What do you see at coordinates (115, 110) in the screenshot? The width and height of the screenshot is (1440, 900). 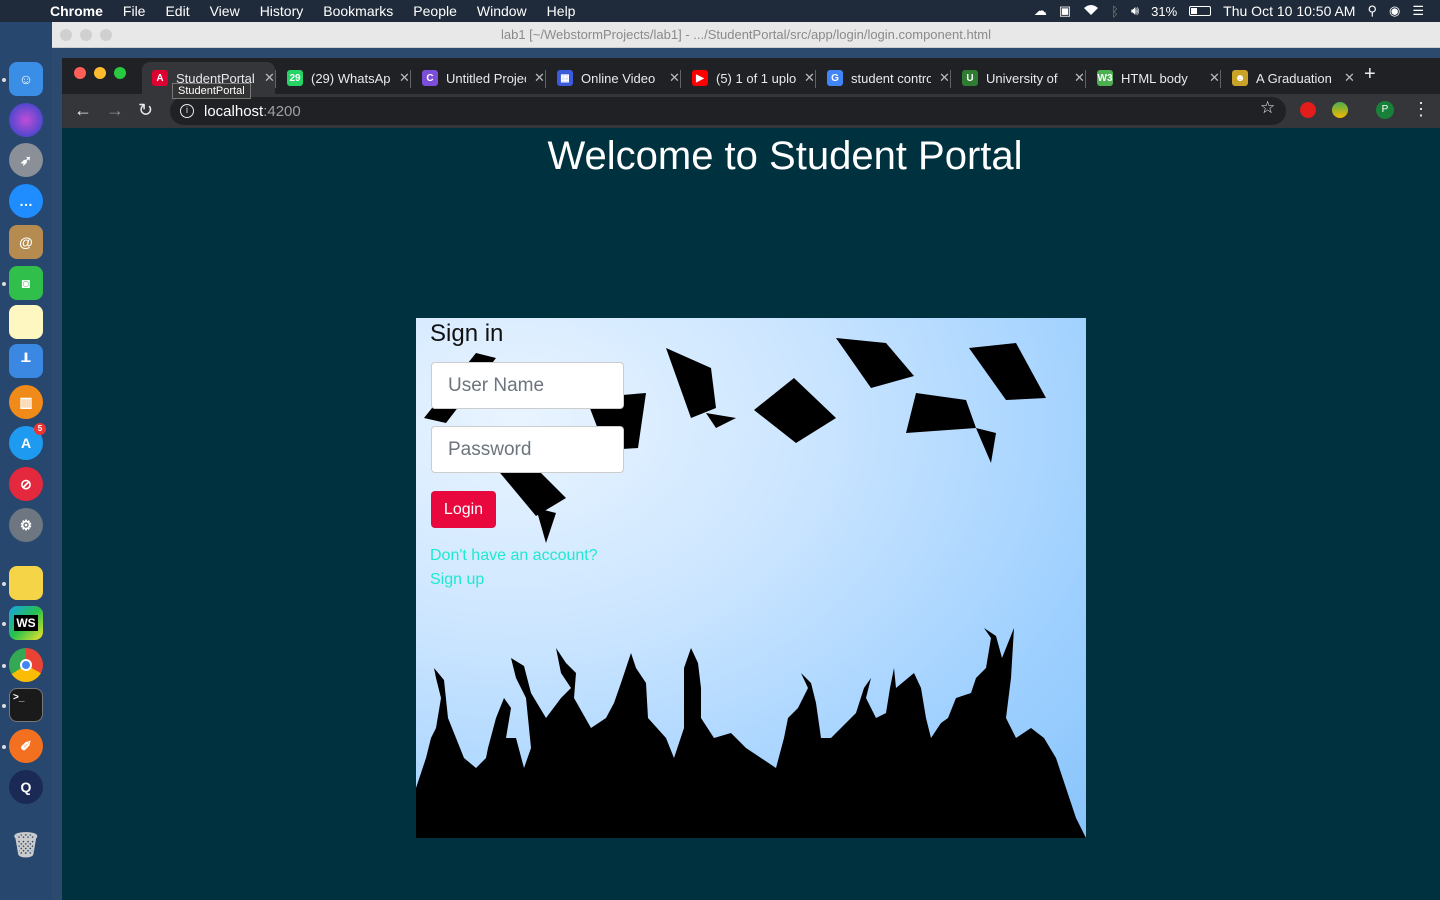 I see `forward-button: →` at bounding box center [115, 110].